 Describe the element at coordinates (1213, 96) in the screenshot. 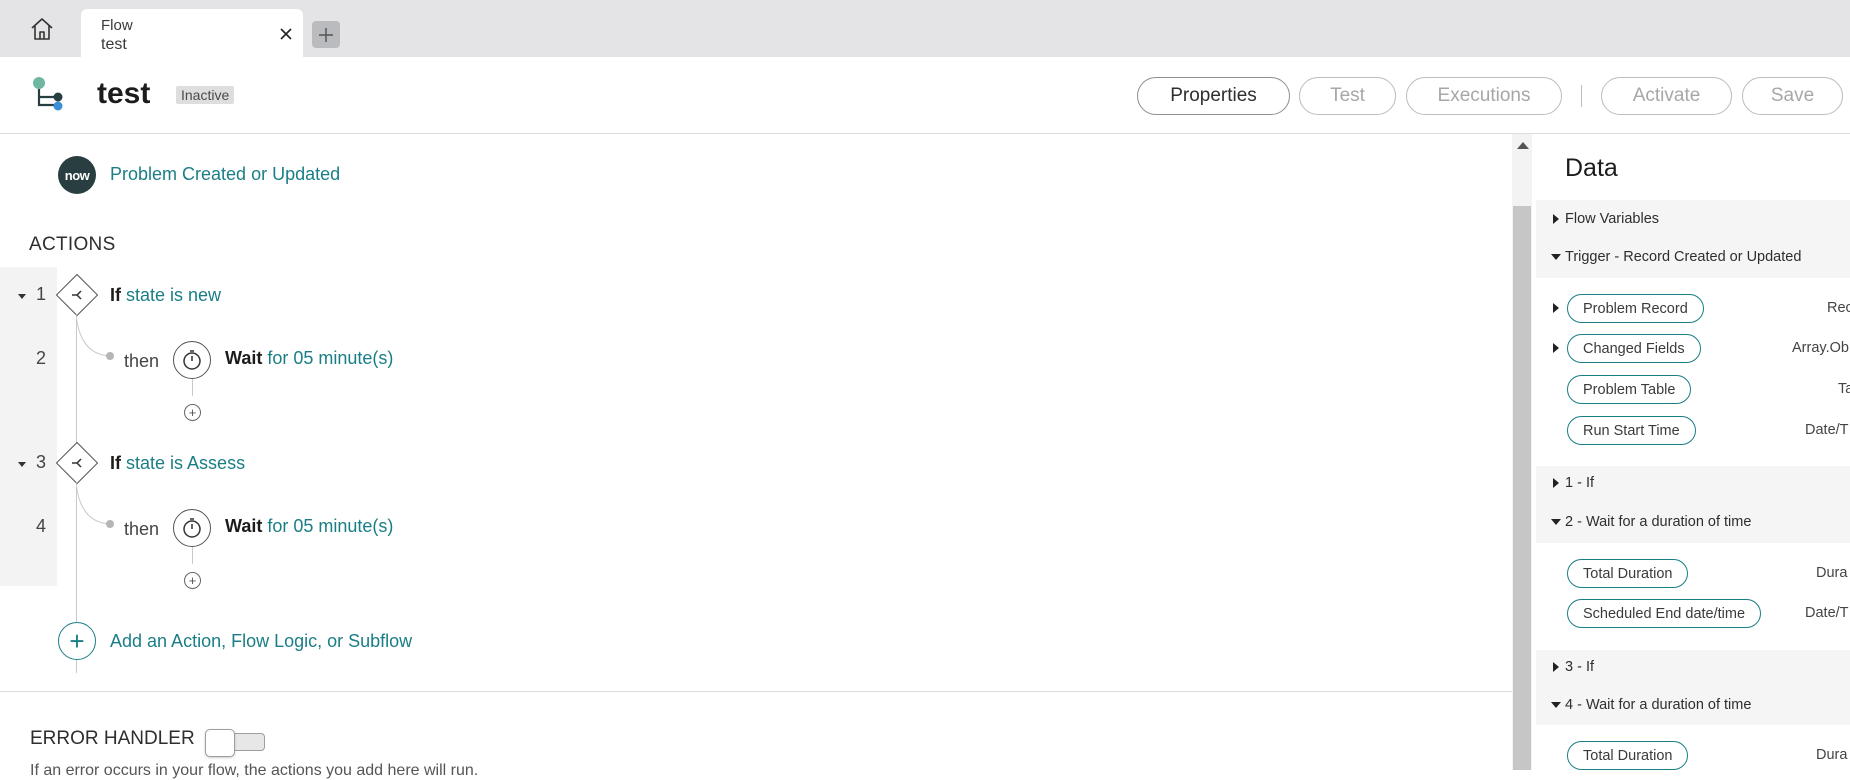

I see `properties-button: Properties` at that location.